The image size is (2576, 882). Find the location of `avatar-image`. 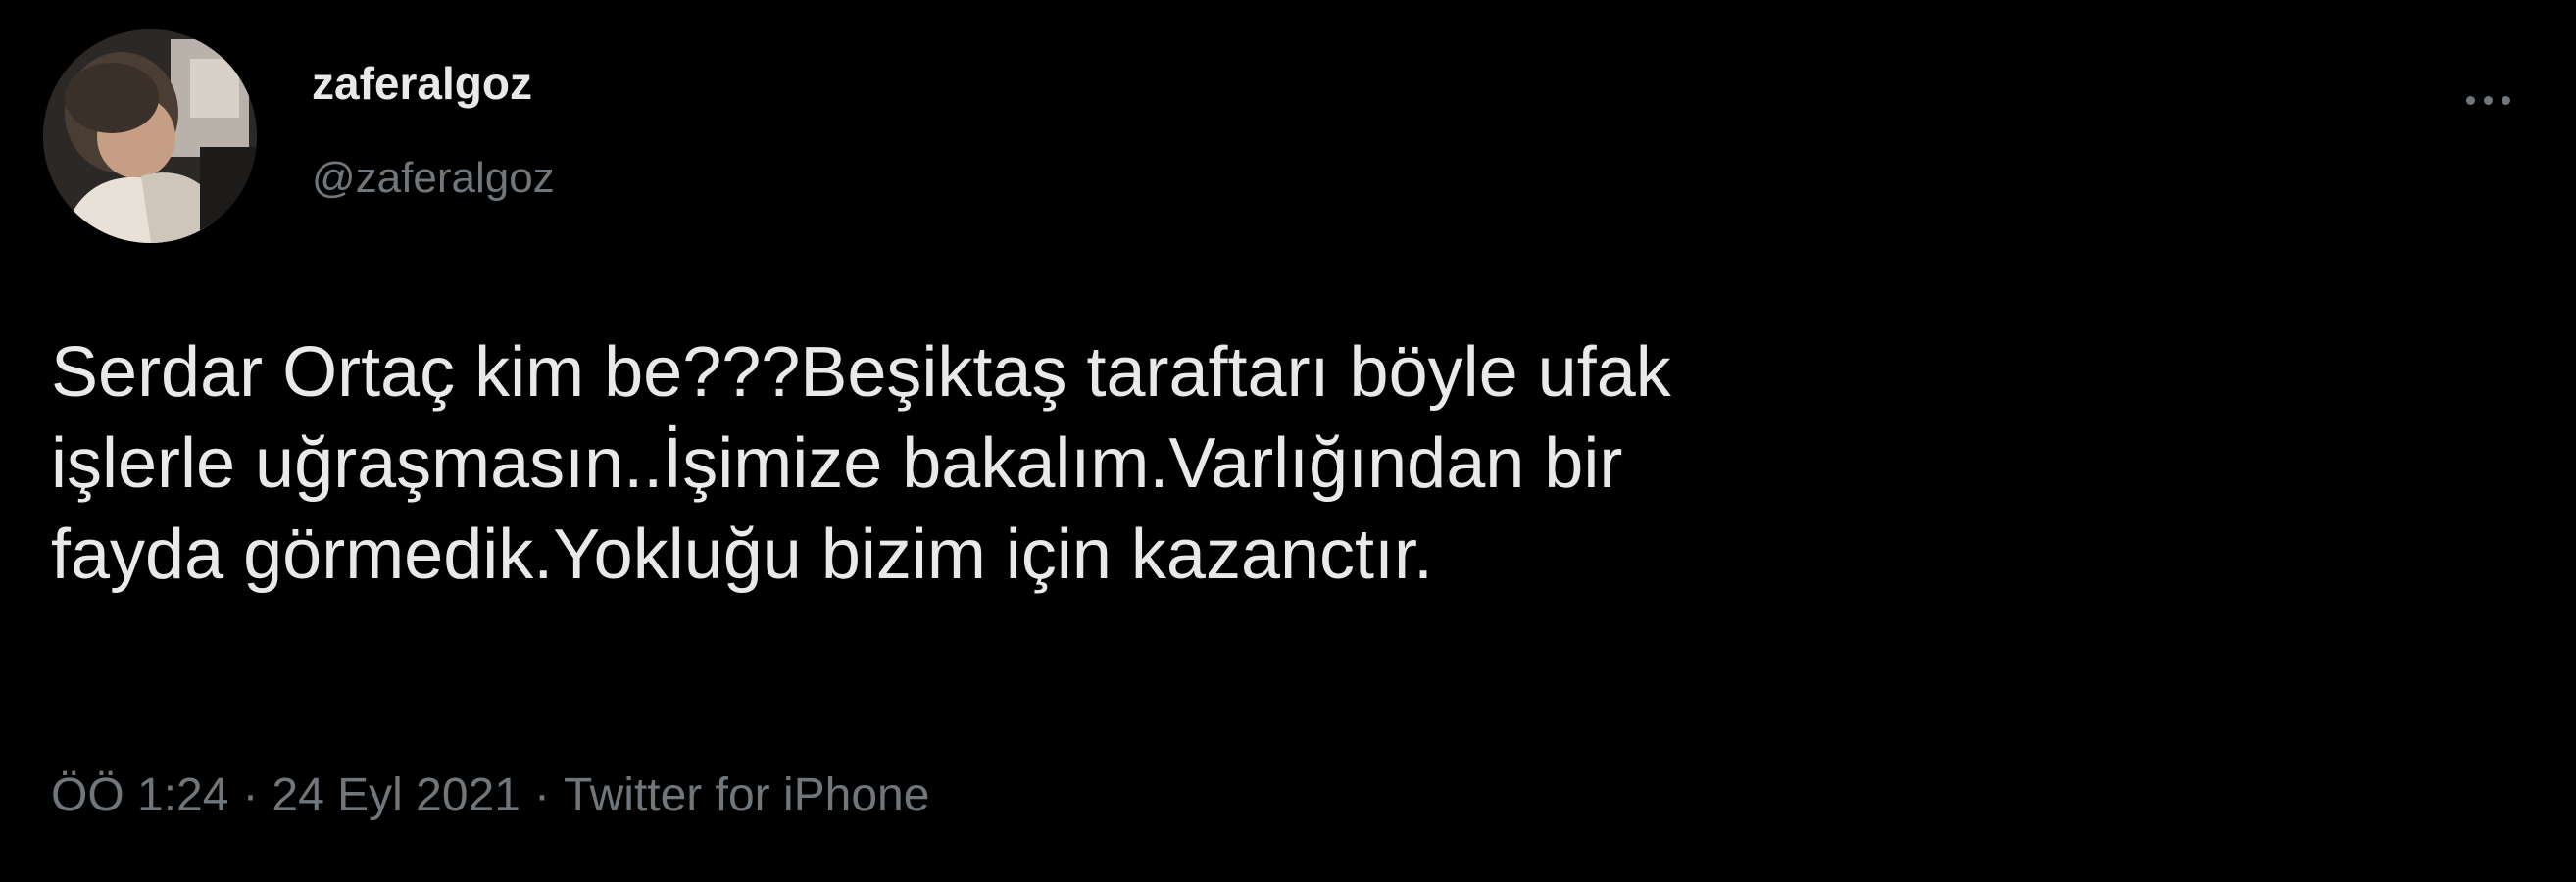

avatar-image is located at coordinates (150, 136).